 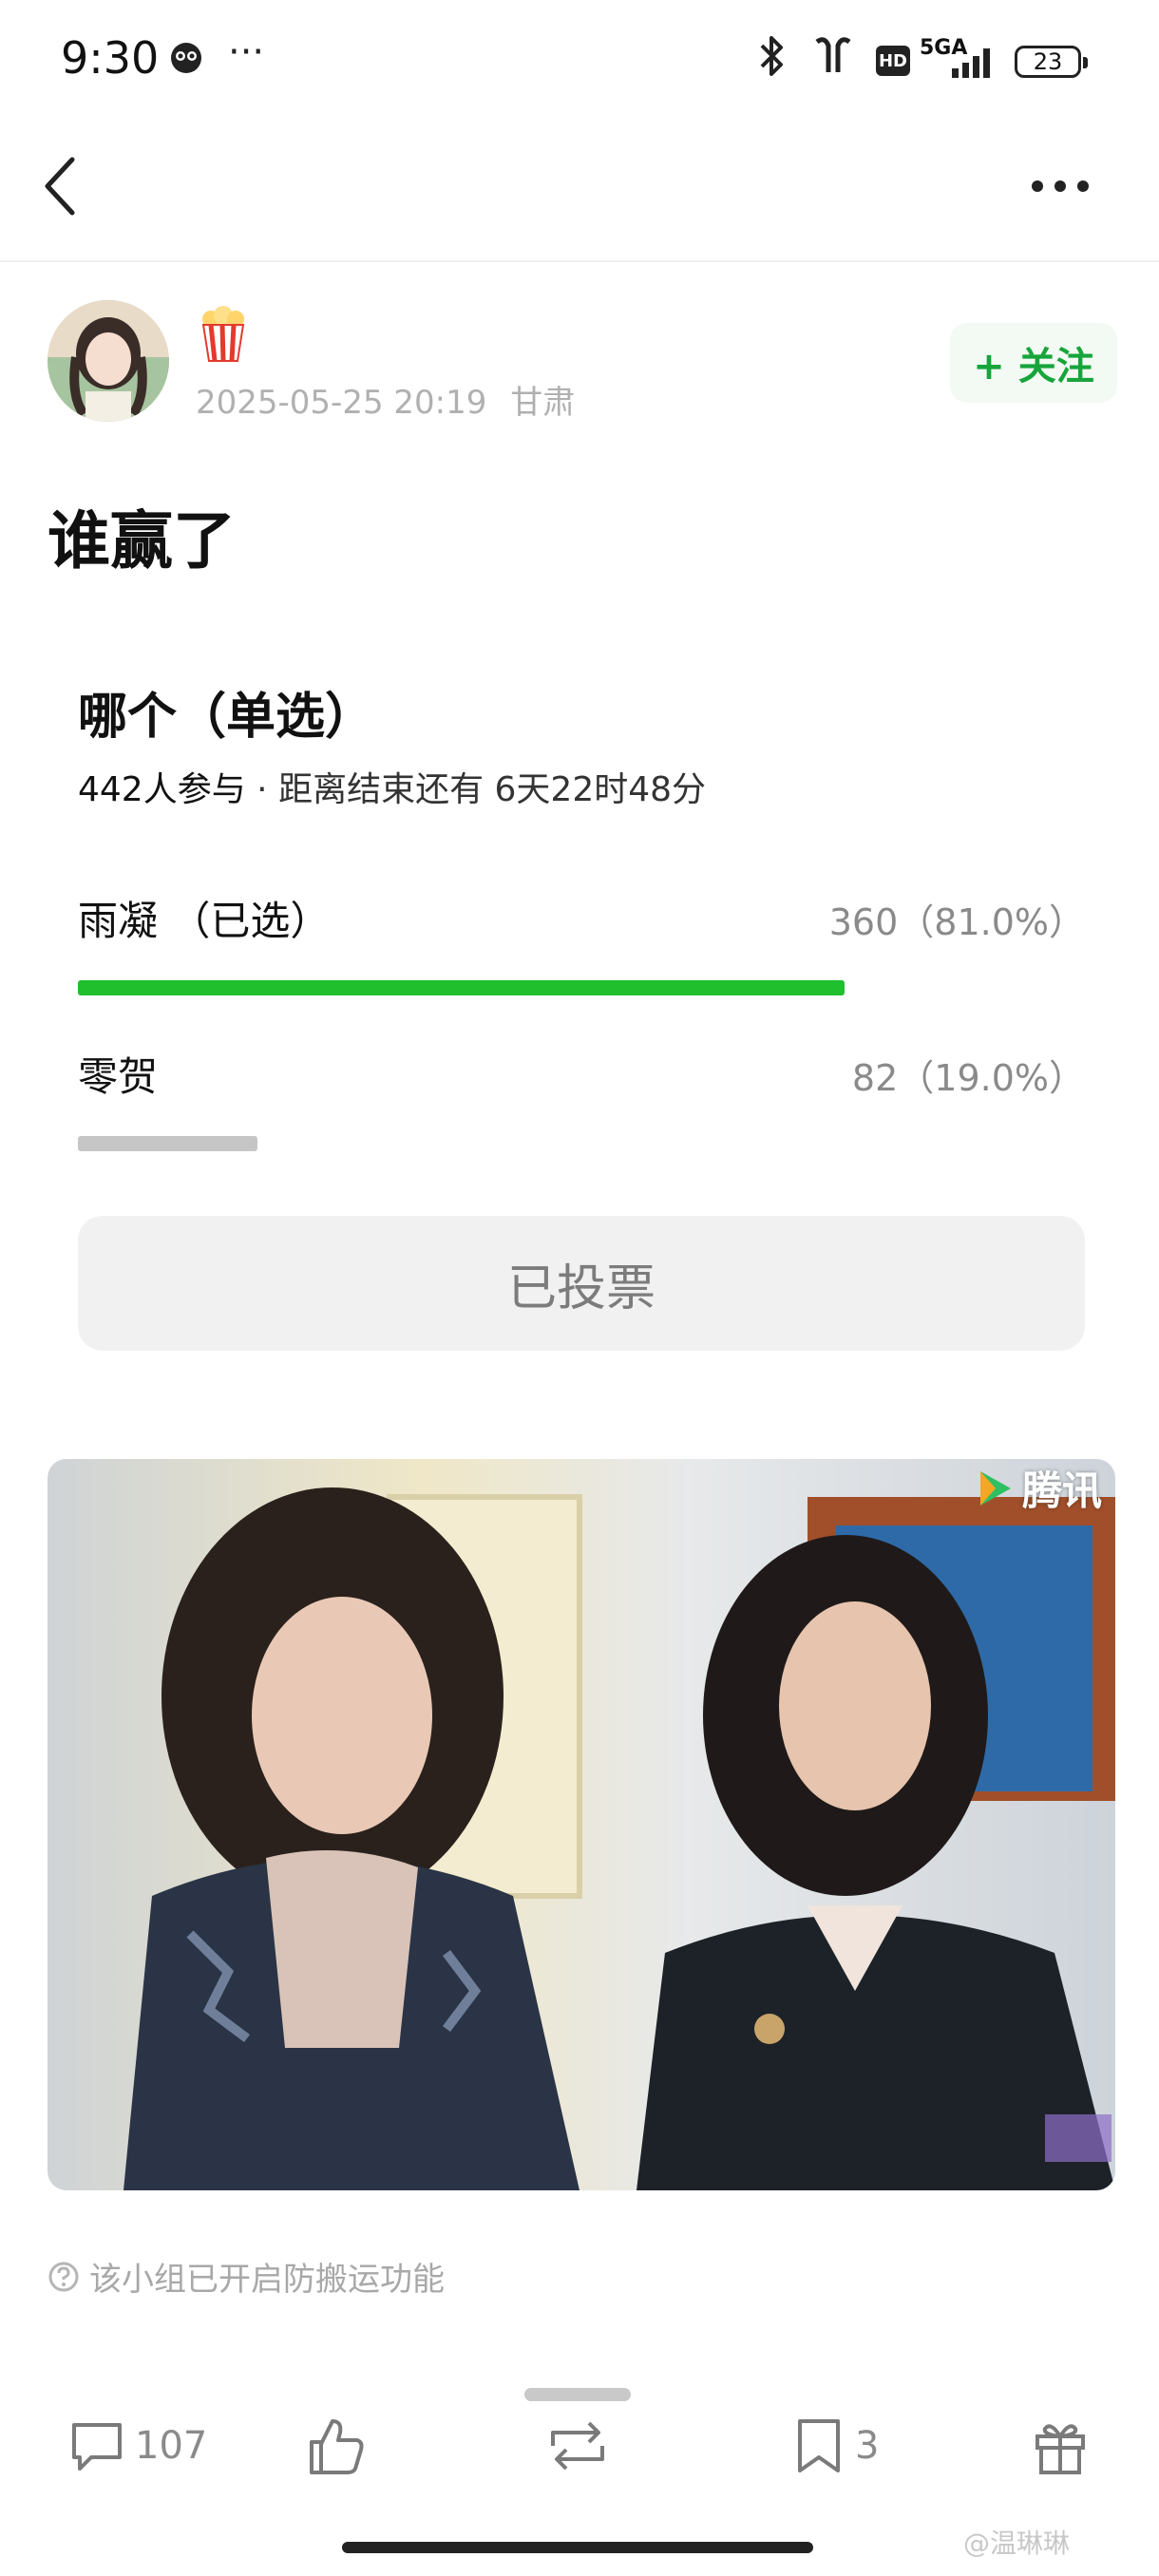 I want to click on thumbs-up-icon, so click(x=337, y=2446).